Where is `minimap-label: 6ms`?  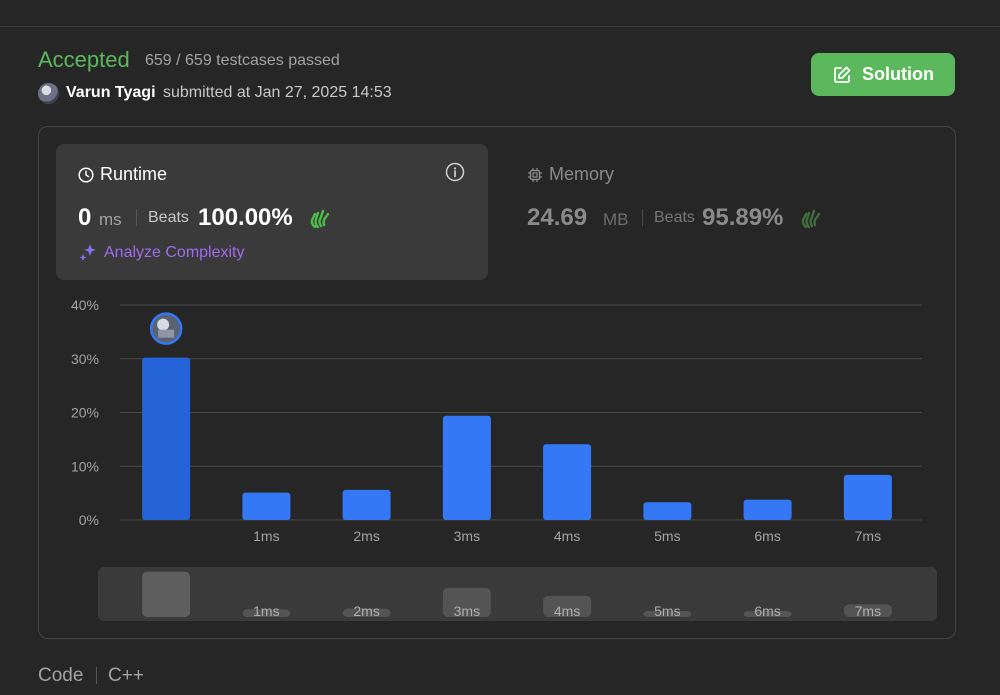
minimap-label: 6ms is located at coordinates (767, 611).